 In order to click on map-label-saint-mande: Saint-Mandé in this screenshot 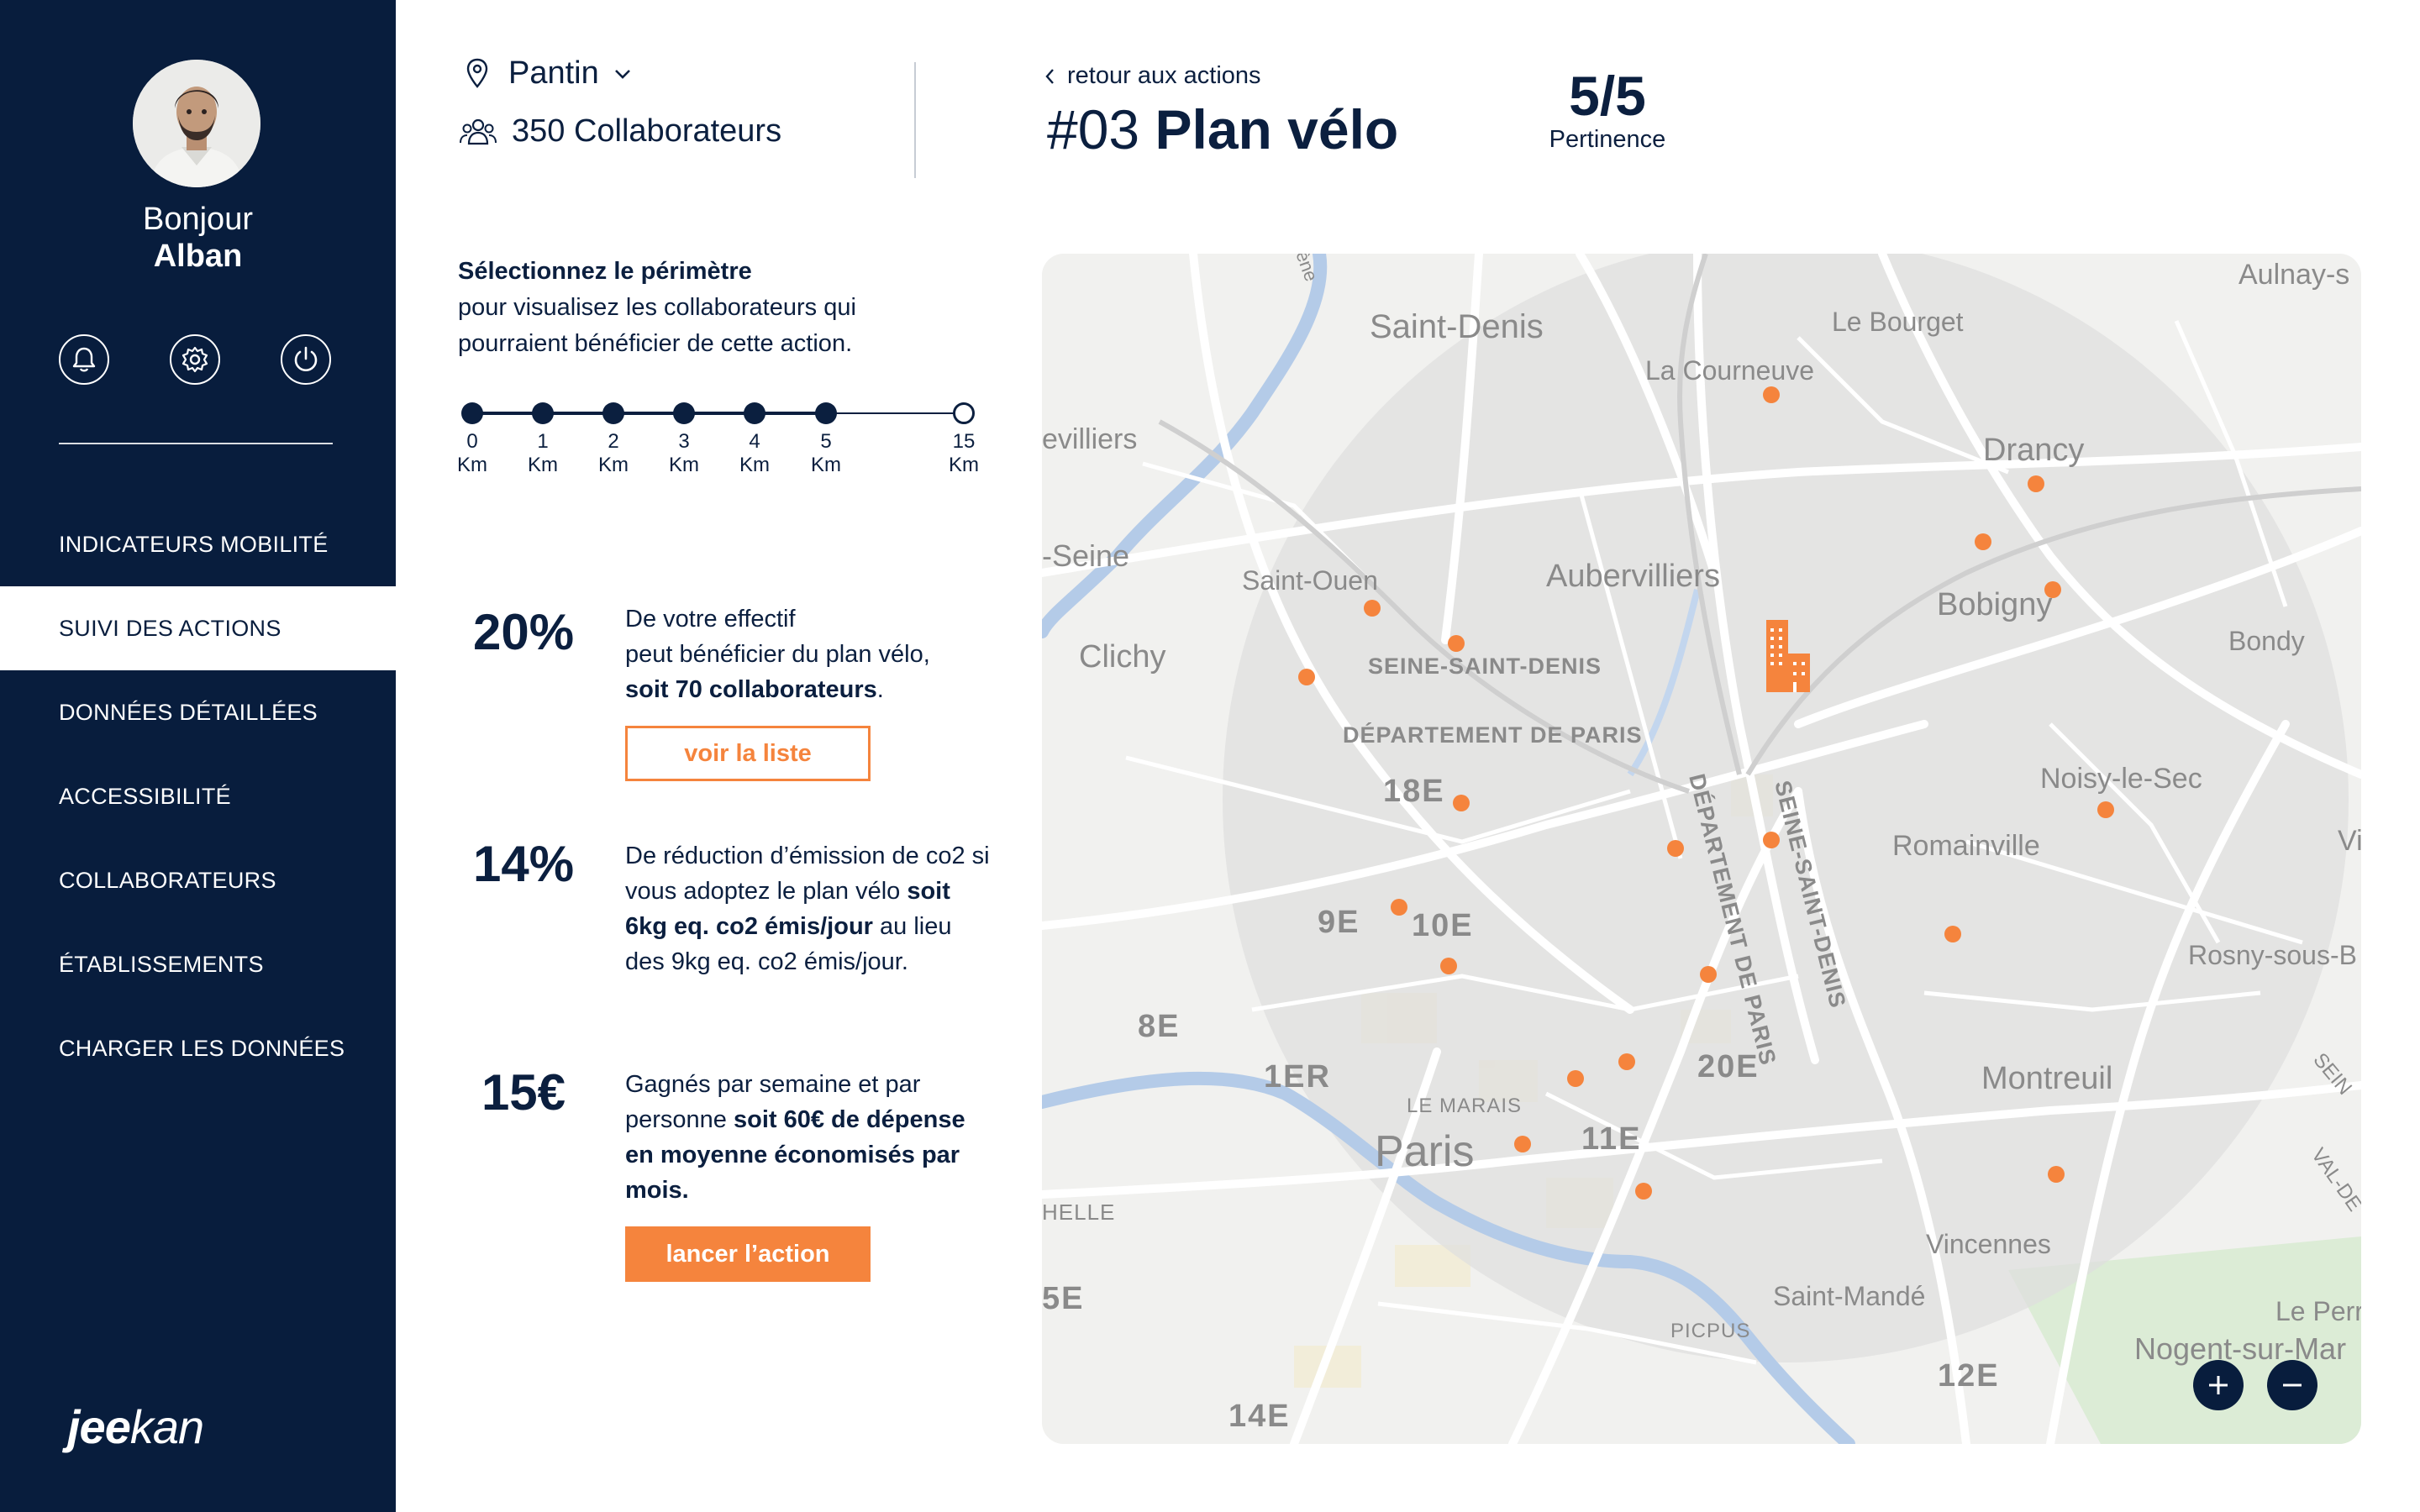, I will do `click(1849, 1296)`.